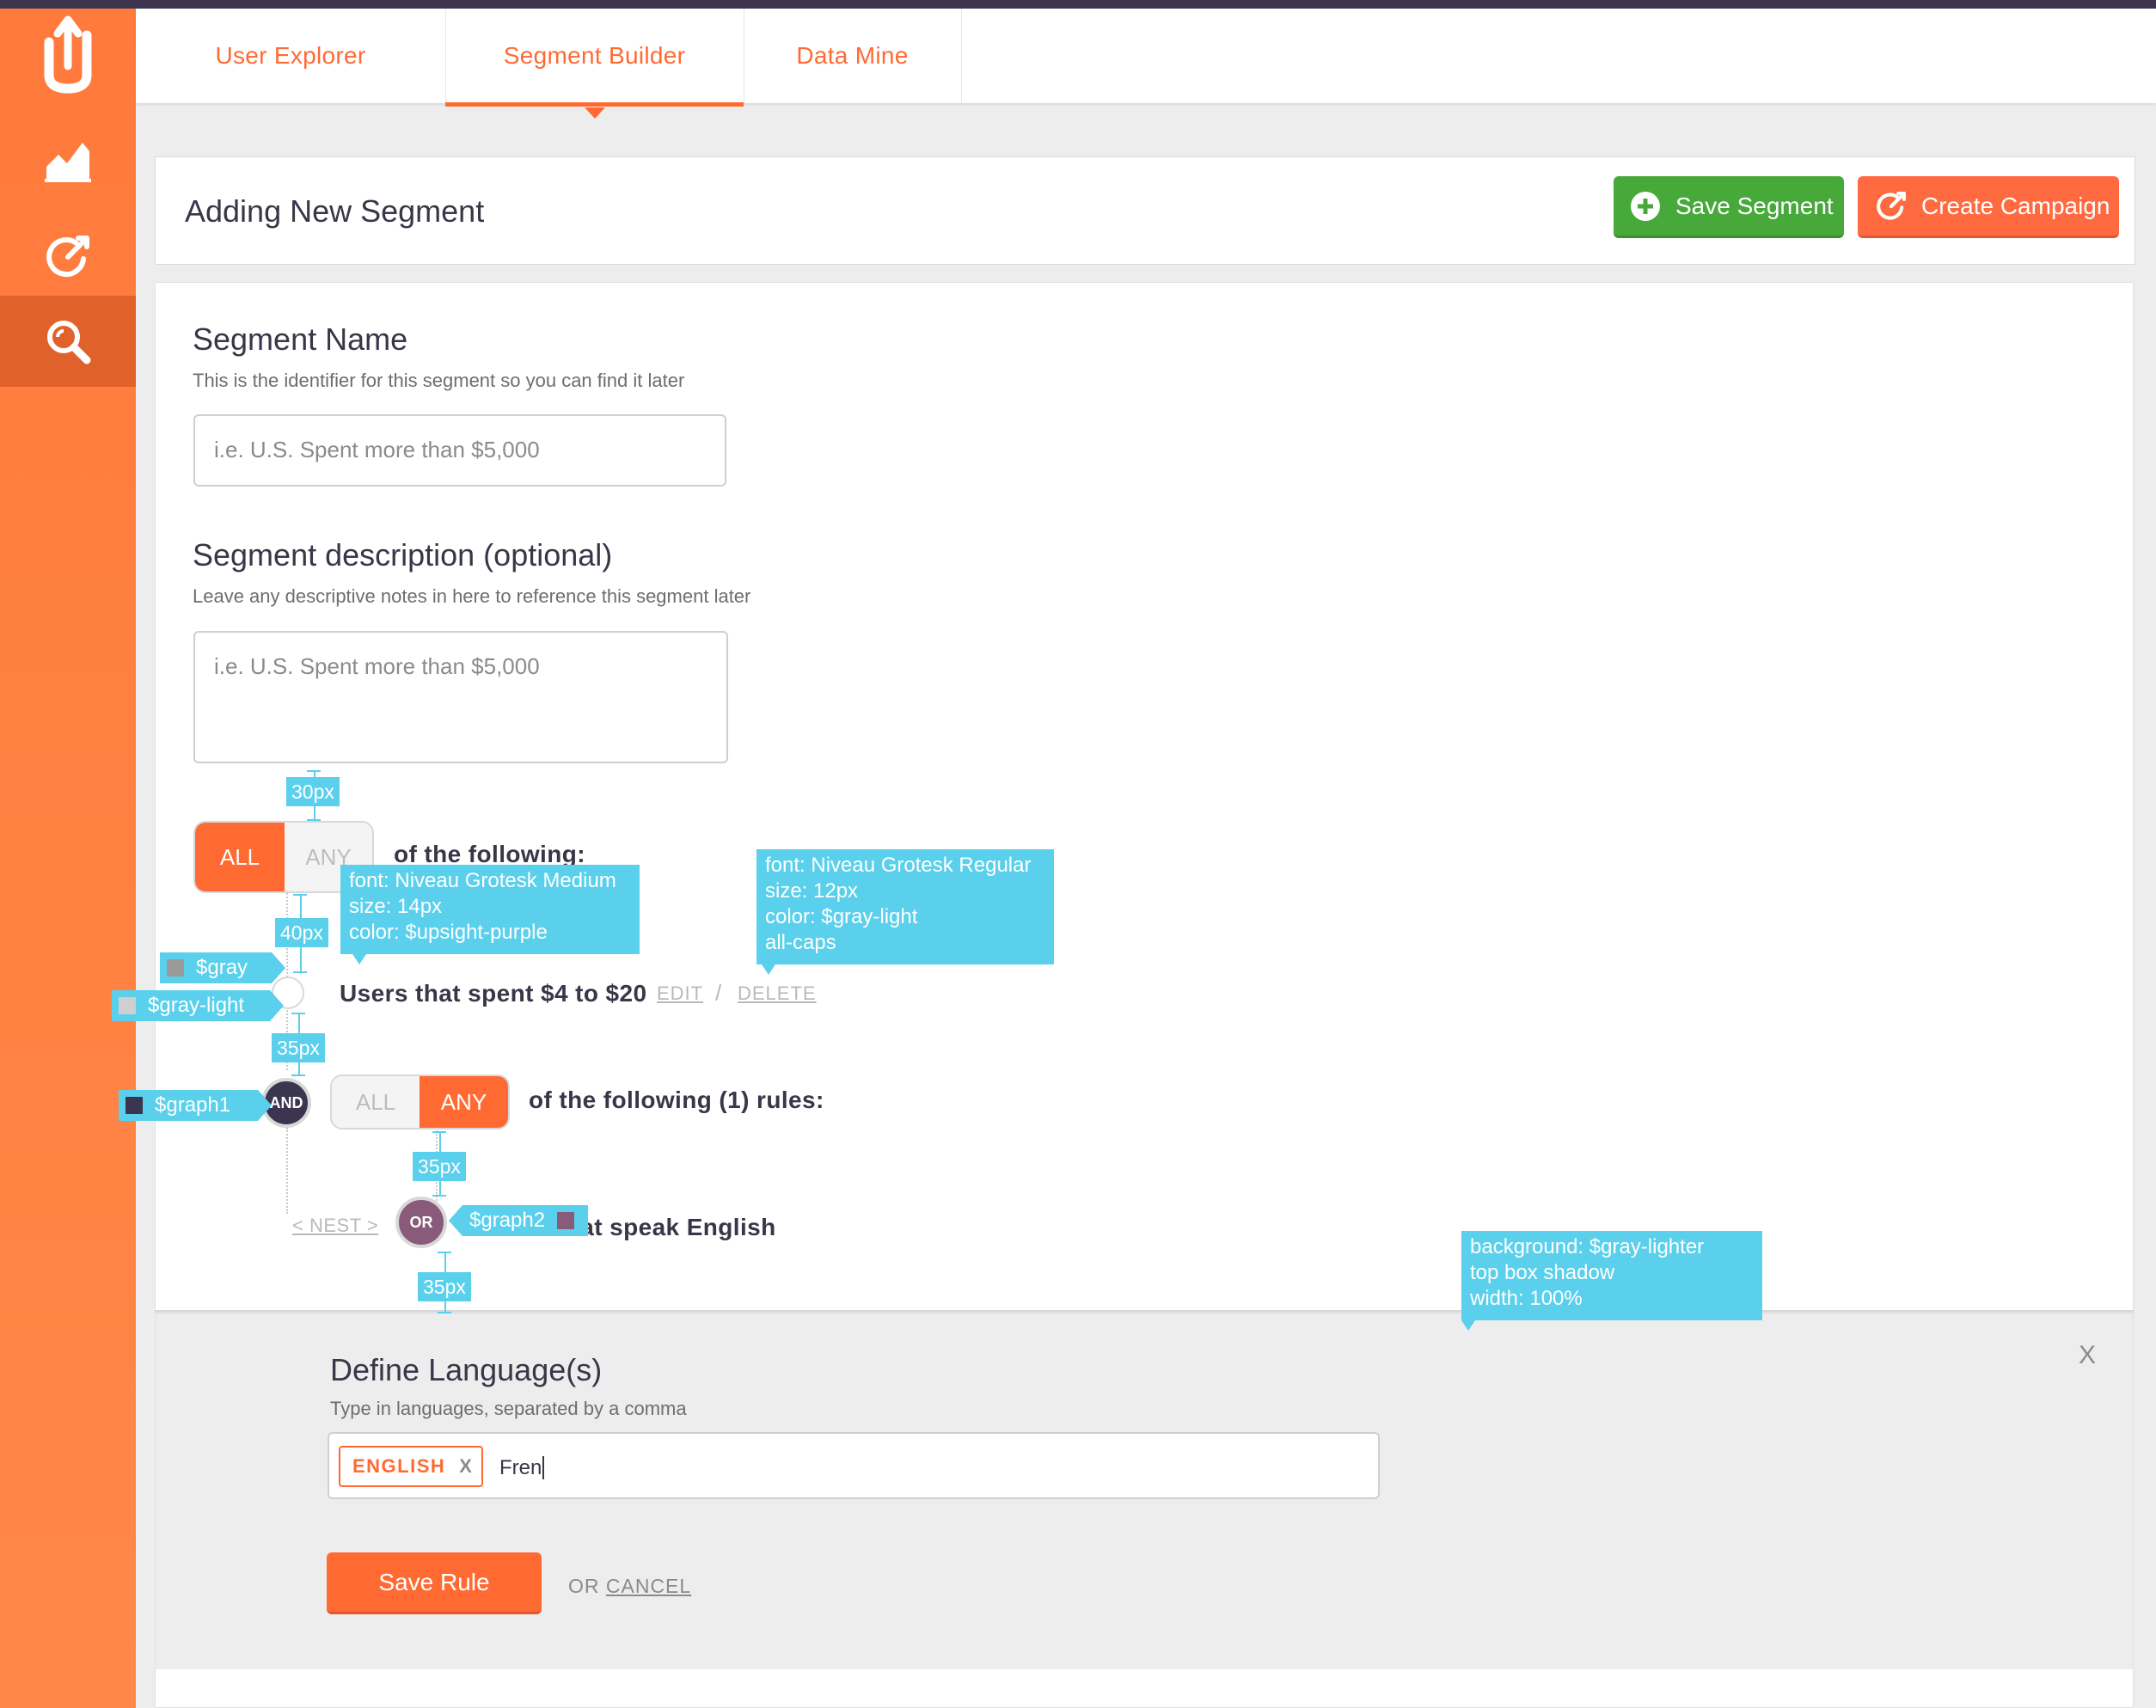  What do you see at coordinates (68, 54) in the screenshot?
I see `upsight-logo-icon` at bounding box center [68, 54].